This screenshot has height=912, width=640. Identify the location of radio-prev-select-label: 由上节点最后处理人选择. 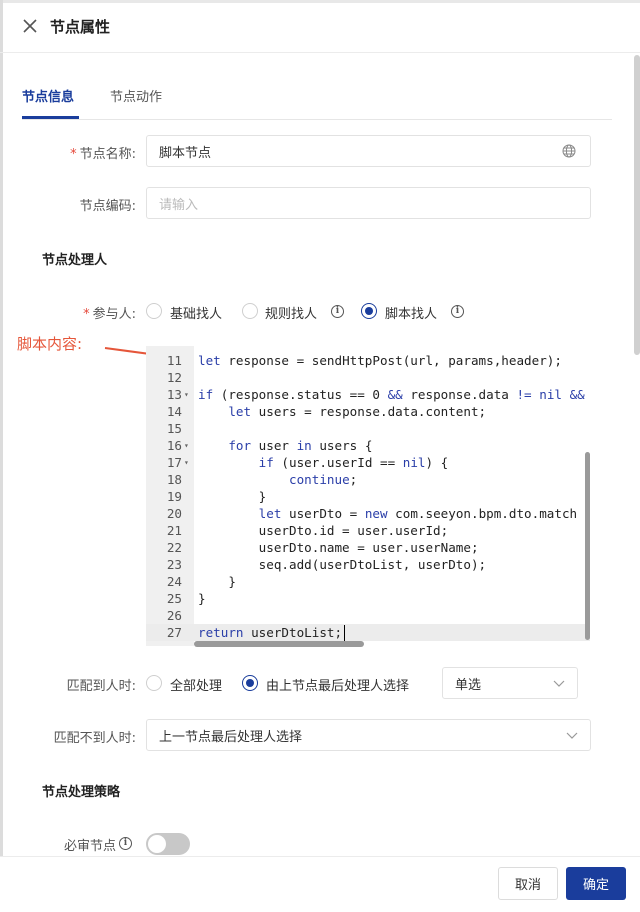
(338, 686).